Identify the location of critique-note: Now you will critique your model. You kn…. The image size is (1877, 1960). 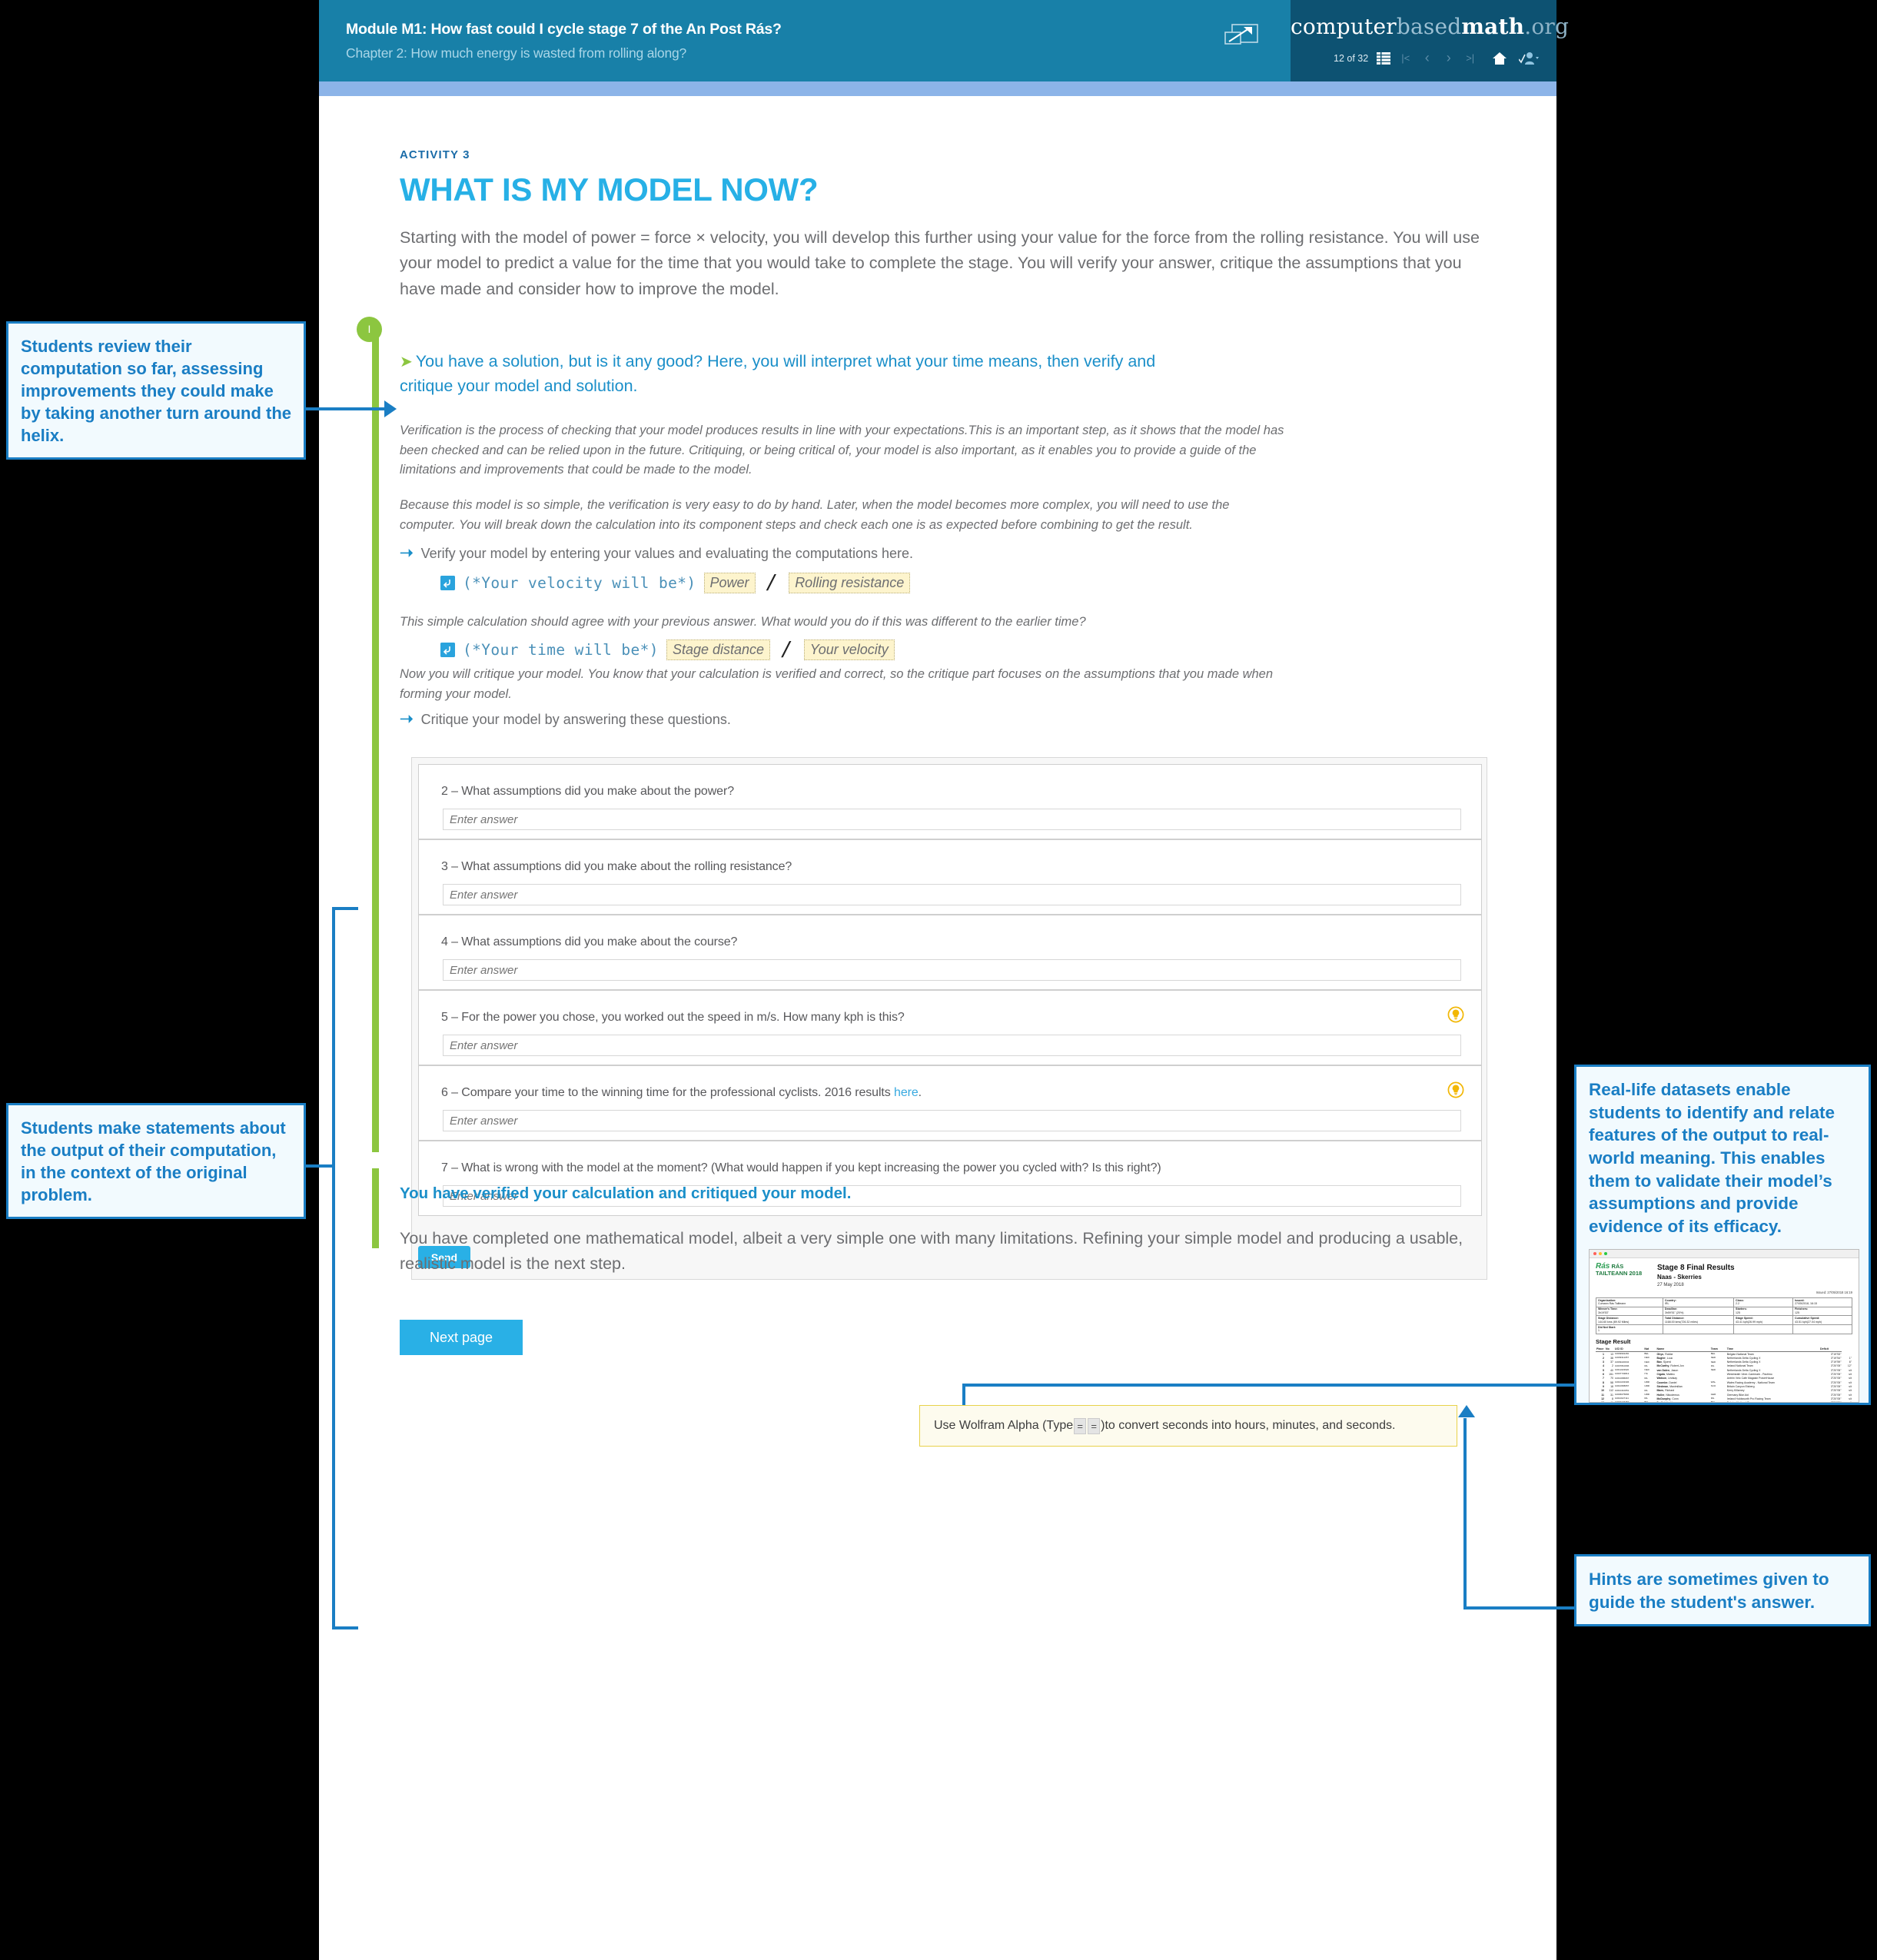
(837, 684).